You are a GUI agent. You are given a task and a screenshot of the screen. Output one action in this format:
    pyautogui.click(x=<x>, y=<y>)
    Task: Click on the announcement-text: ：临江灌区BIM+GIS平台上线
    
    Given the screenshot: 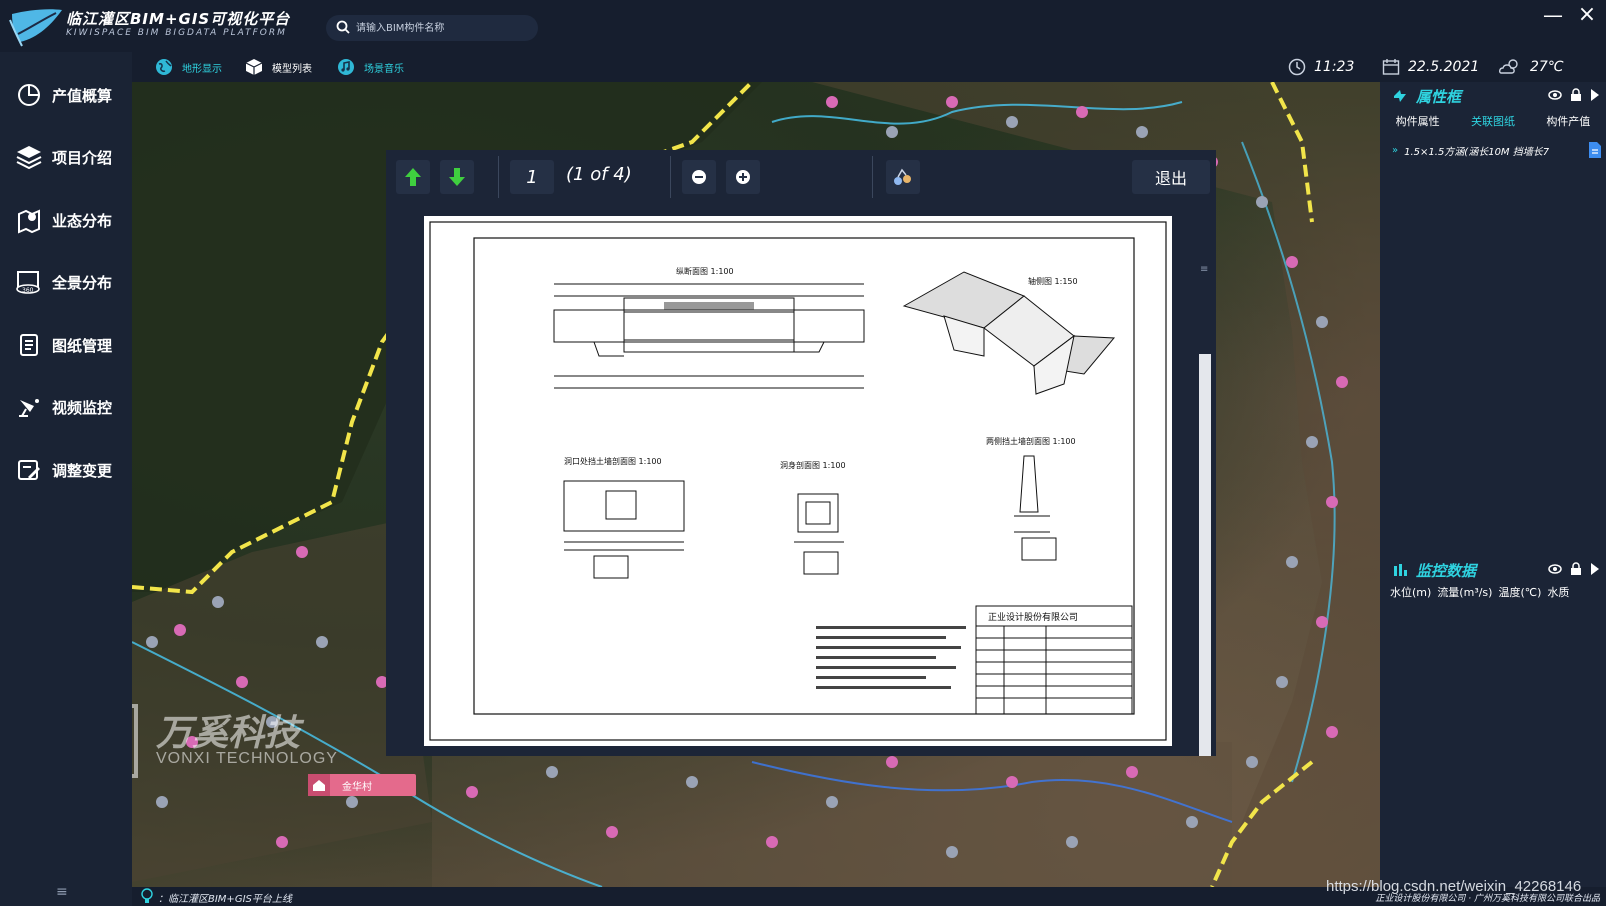 What is the action you would take?
    pyautogui.click(x=225, y=899)
    